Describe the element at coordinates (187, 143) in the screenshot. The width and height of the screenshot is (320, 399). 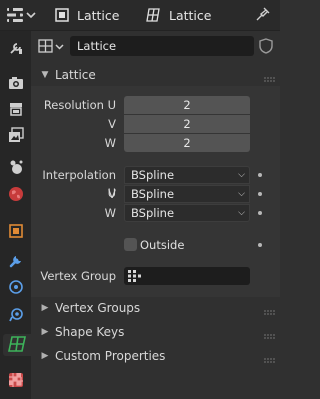
I see `resolution-w-field: 2` at that location.